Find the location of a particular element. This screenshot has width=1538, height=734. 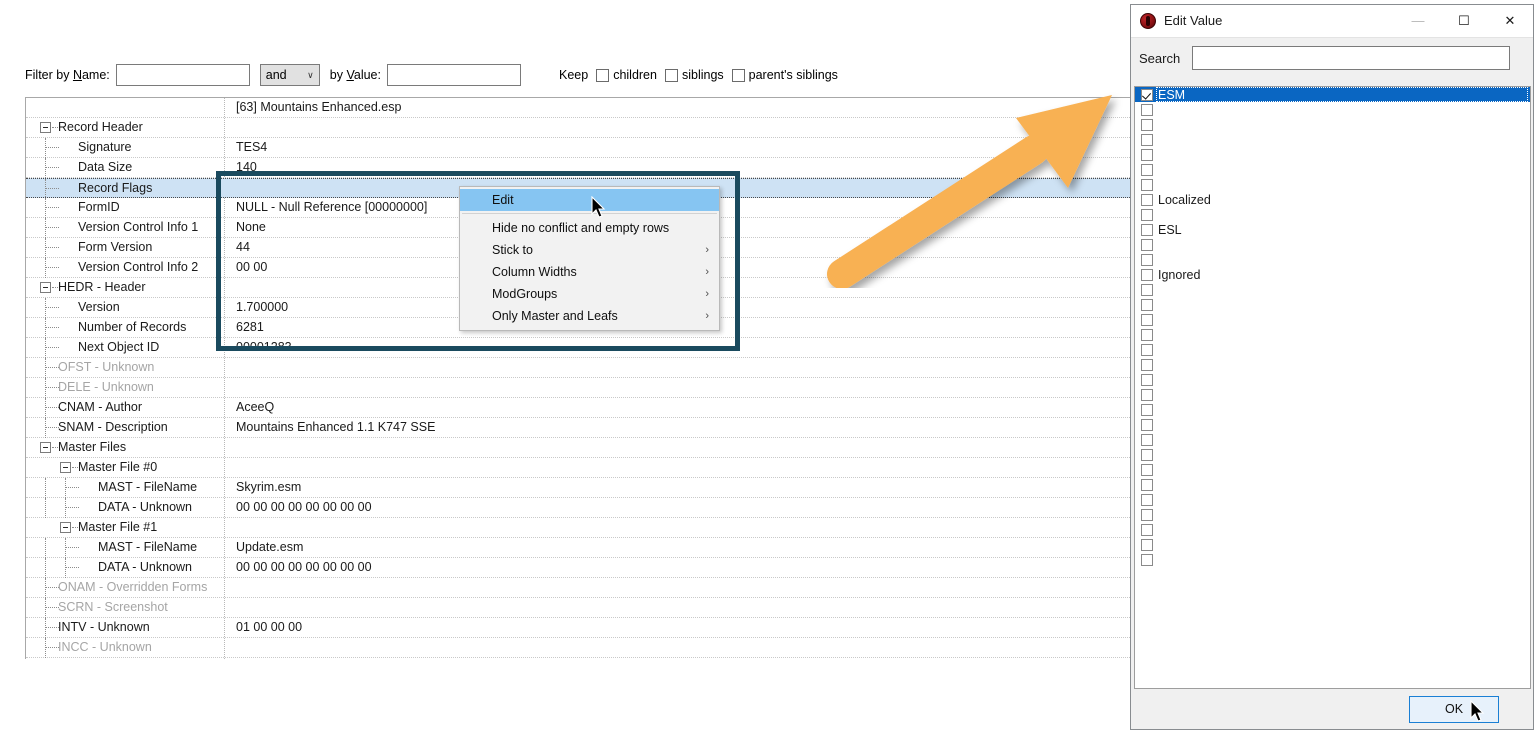

filter-value-input is located at coordinates (453, 75).